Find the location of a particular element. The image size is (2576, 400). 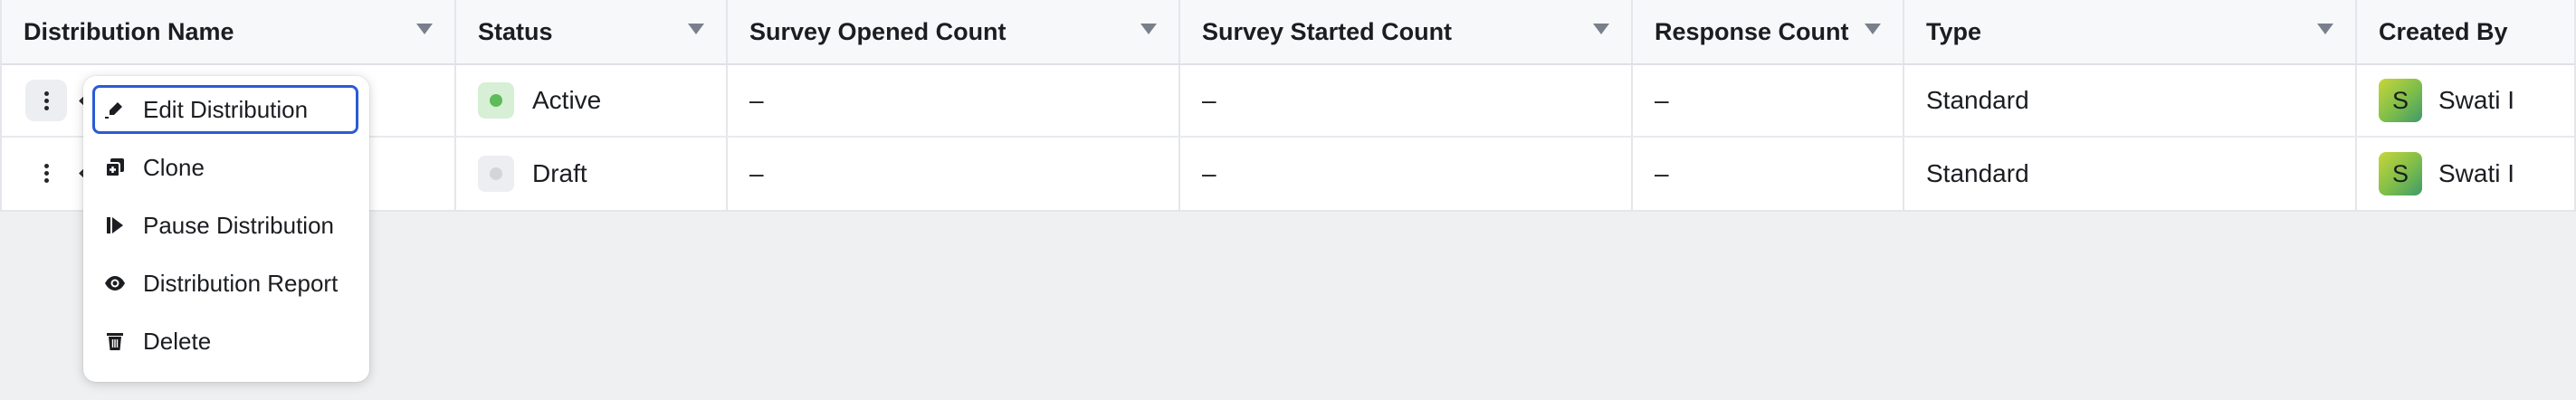

column-header-created-by: Created By is located at coordinates (2466, 31).